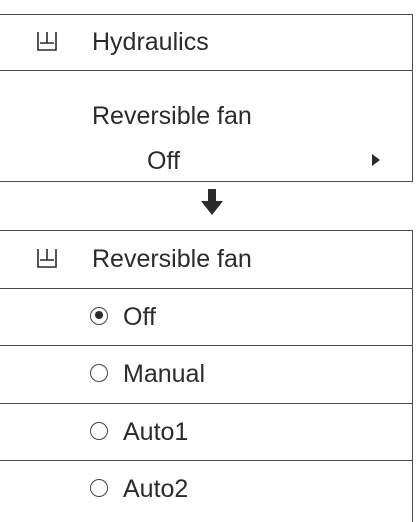 This screenshot has width=416, height=522. I want to click on reversible-fan-options-header: Reversible fan, so click(206, 260).